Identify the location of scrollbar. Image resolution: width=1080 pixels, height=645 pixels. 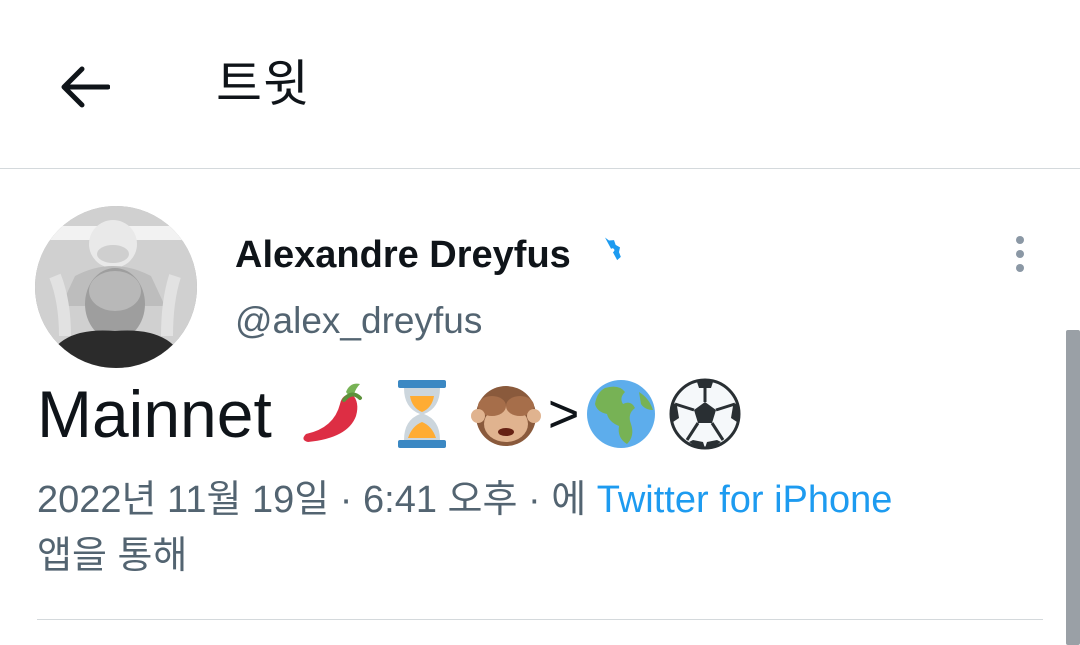
(1073, 487).